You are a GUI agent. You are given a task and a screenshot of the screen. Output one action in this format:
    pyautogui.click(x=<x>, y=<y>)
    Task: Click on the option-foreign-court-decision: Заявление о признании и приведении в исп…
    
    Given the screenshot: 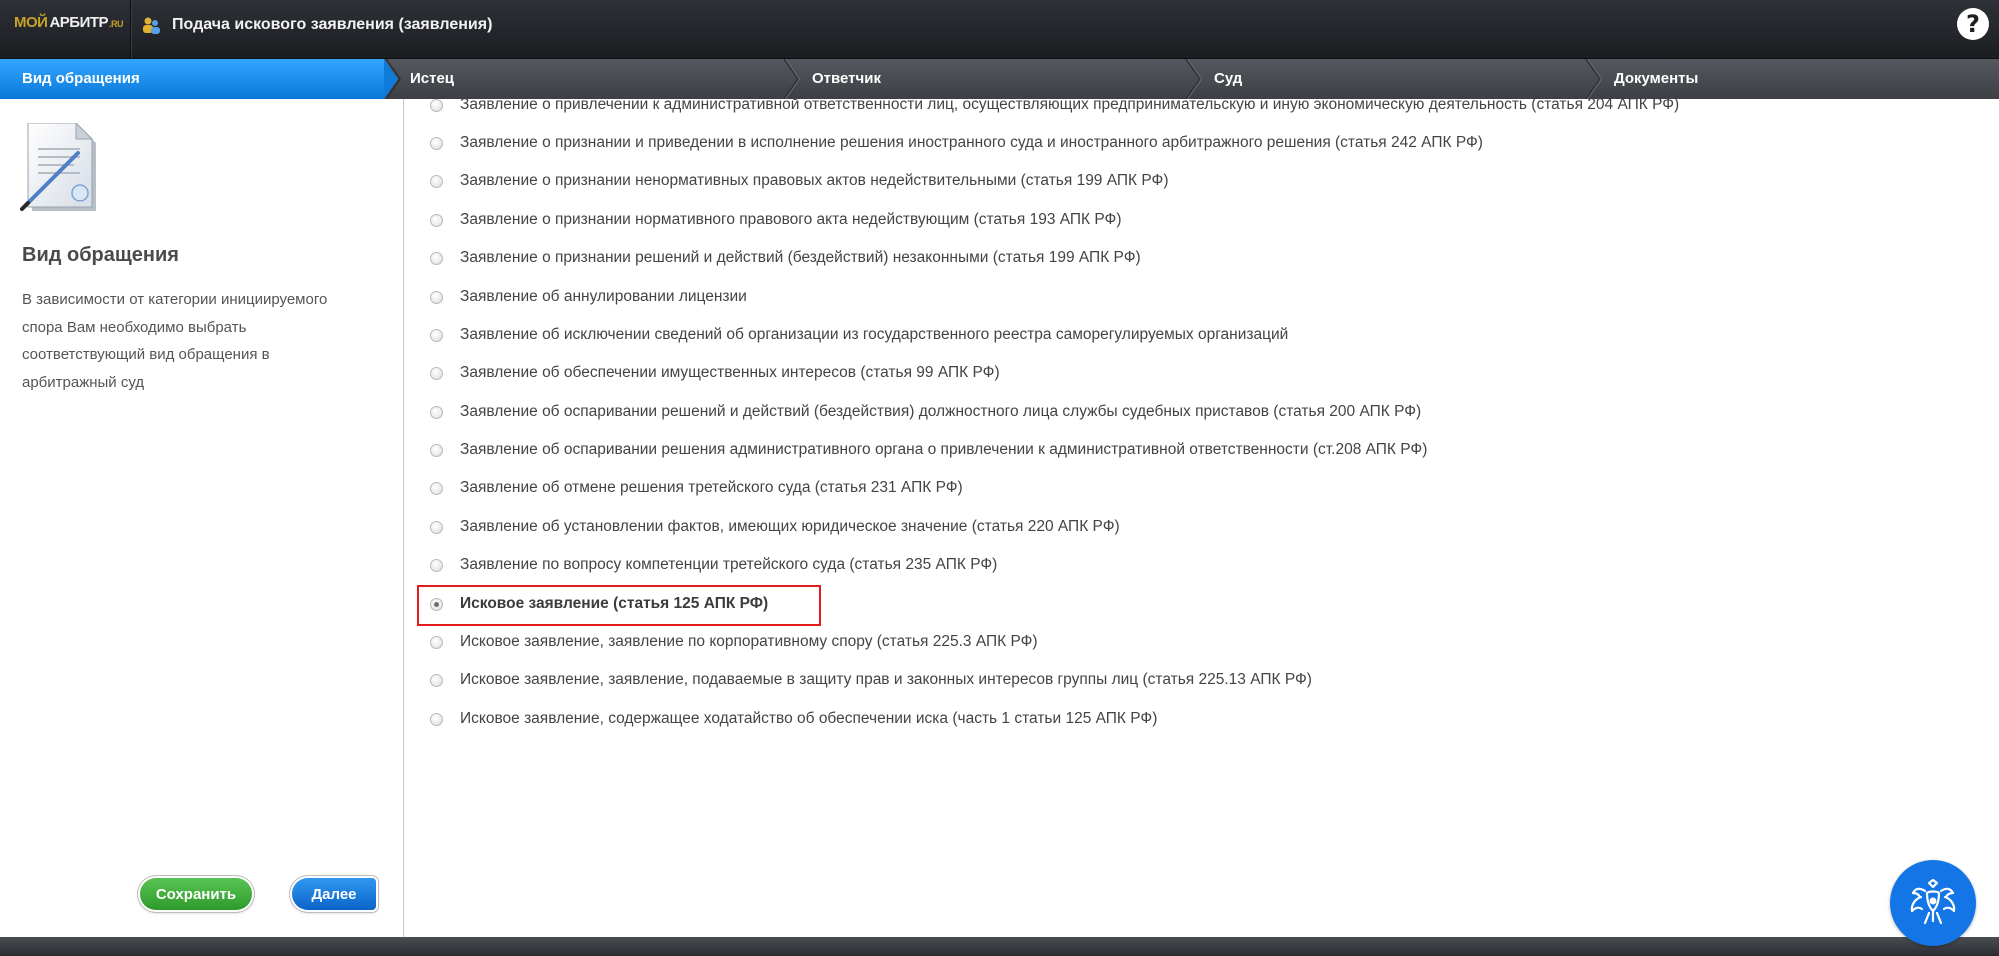 What is the action you would take?
    pyautogui.click(x=956, y=143)
    